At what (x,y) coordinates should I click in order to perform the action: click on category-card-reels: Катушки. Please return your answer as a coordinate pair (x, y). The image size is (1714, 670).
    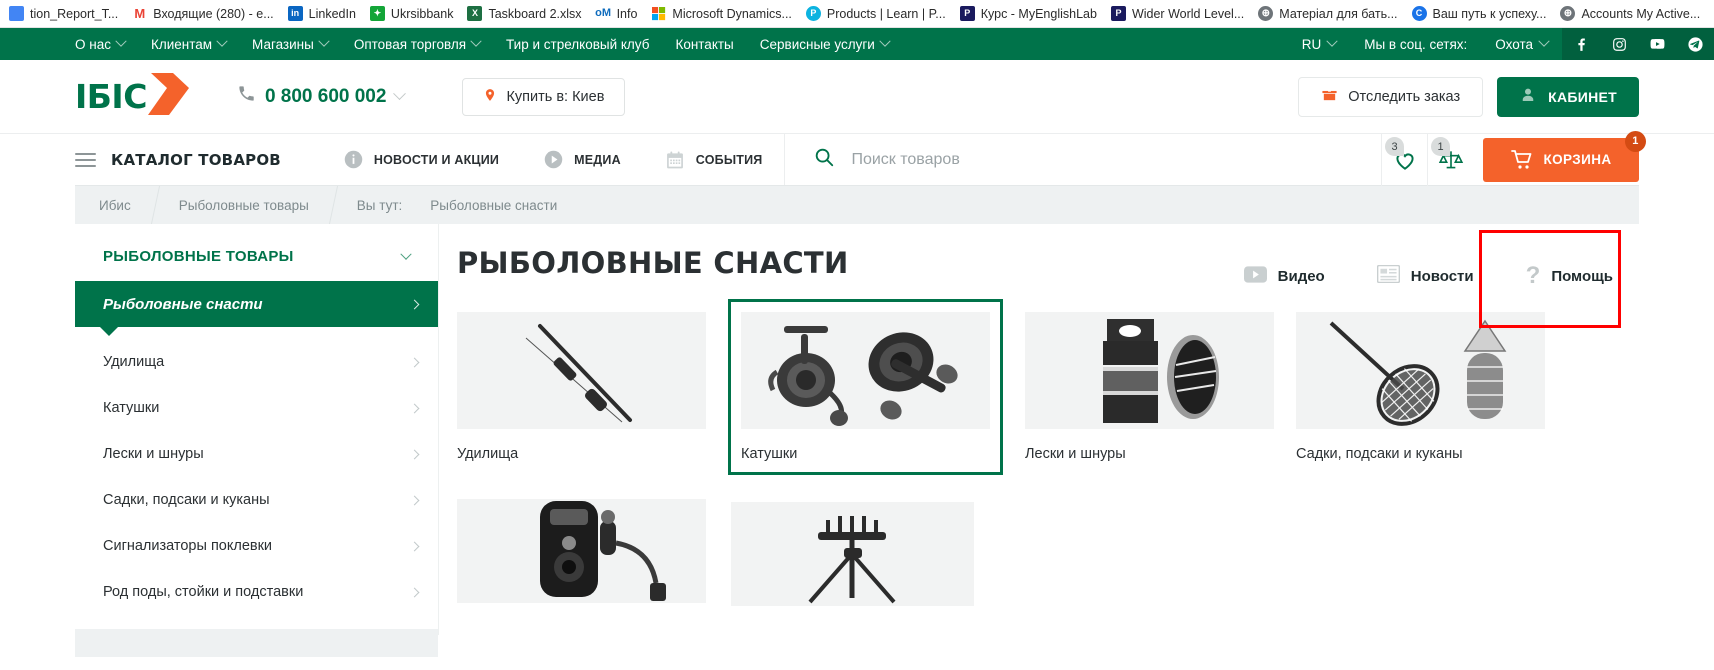
    Looking at the image, I should click on (865, 387).